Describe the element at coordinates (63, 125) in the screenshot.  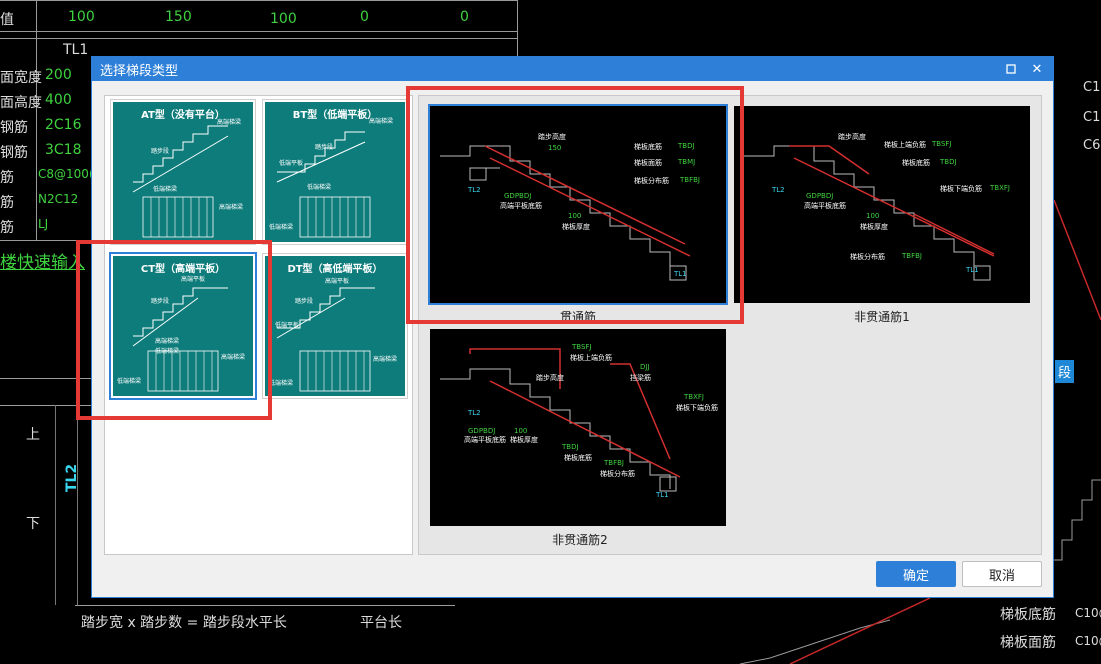
I see `table-cell: 2C16` at that location.